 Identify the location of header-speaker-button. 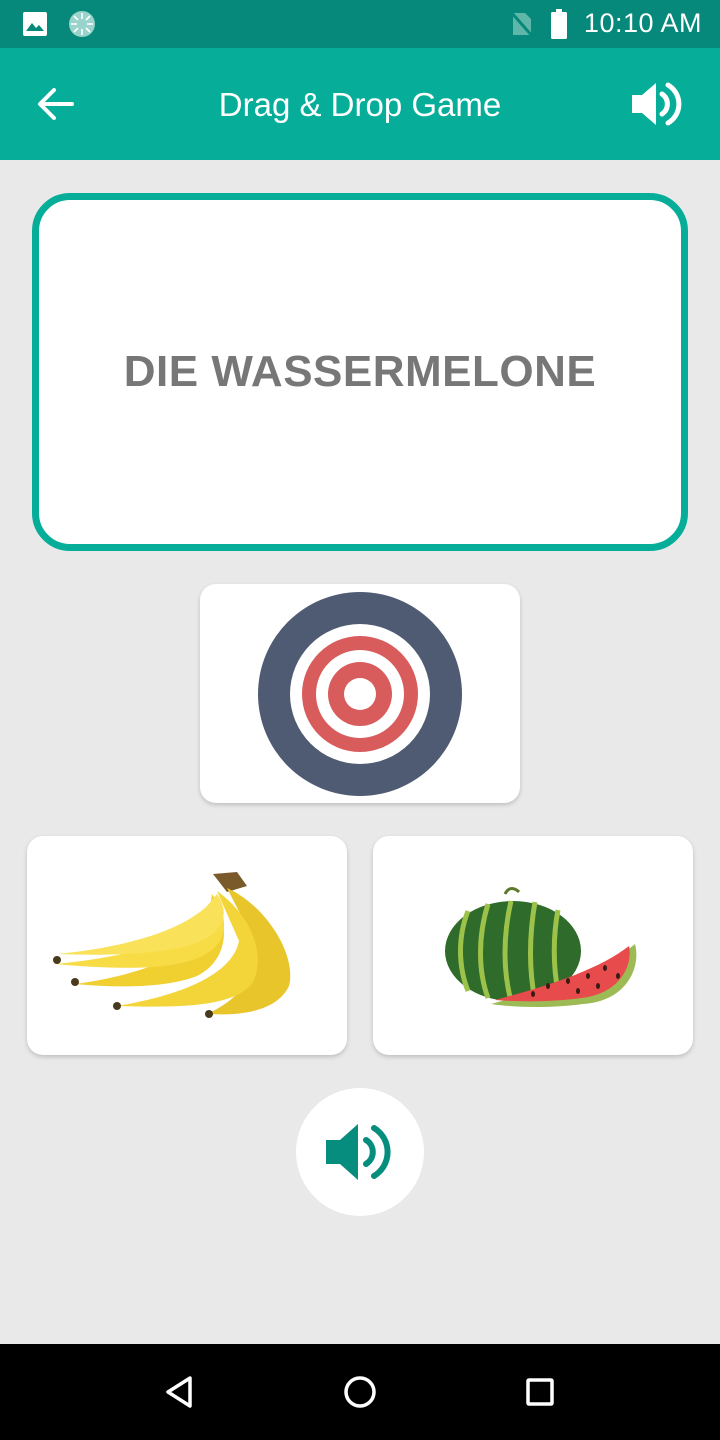
(657, 104).